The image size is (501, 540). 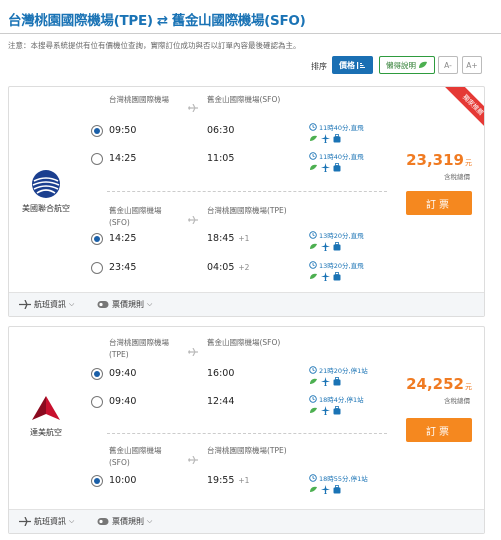 I want to click on fare-rules-label: 票價規則, so click(x=128, y=304).